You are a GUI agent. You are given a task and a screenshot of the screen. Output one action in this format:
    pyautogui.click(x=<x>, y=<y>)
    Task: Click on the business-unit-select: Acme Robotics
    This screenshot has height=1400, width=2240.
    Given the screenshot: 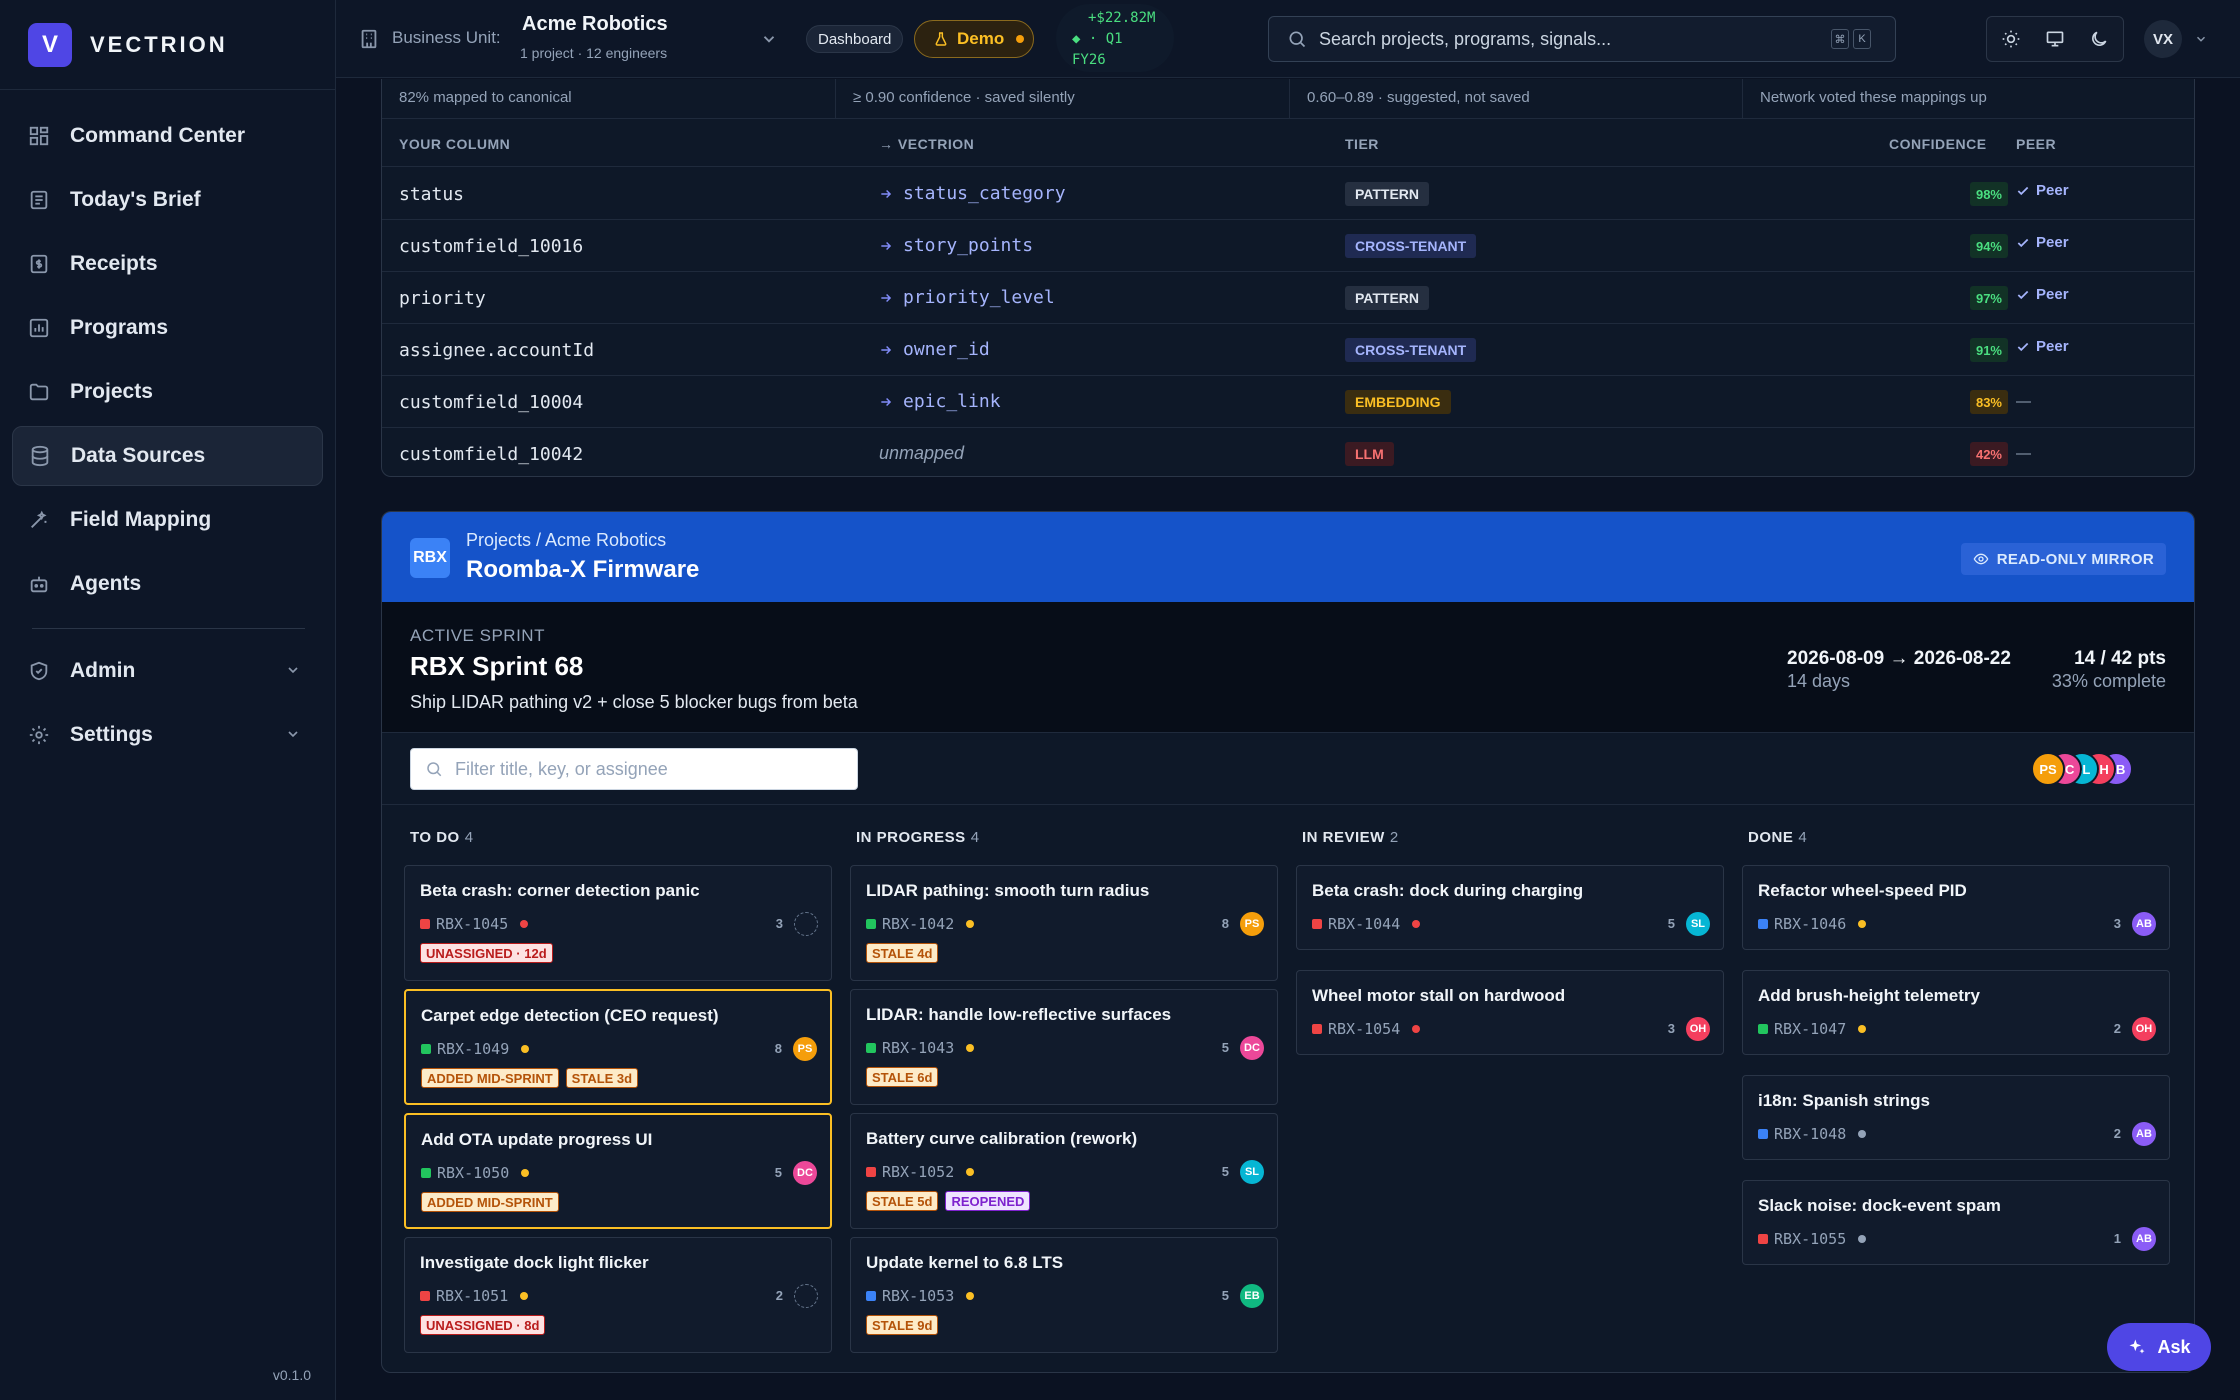 What is the action you would take?
    pyautogui.click(x=595, y=24)
    